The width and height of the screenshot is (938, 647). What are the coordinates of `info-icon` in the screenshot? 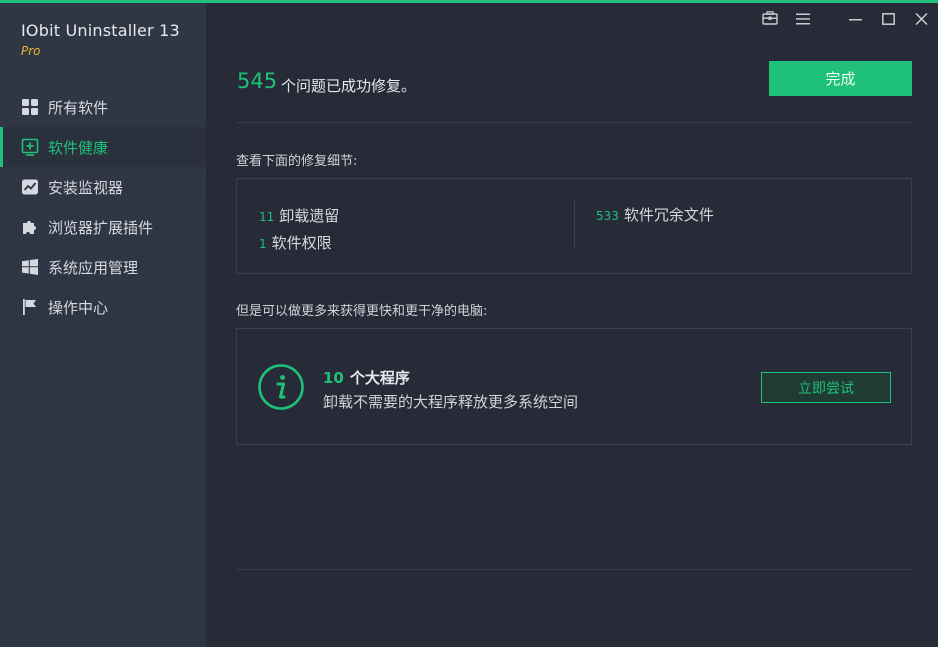 It's located at (281, 387).